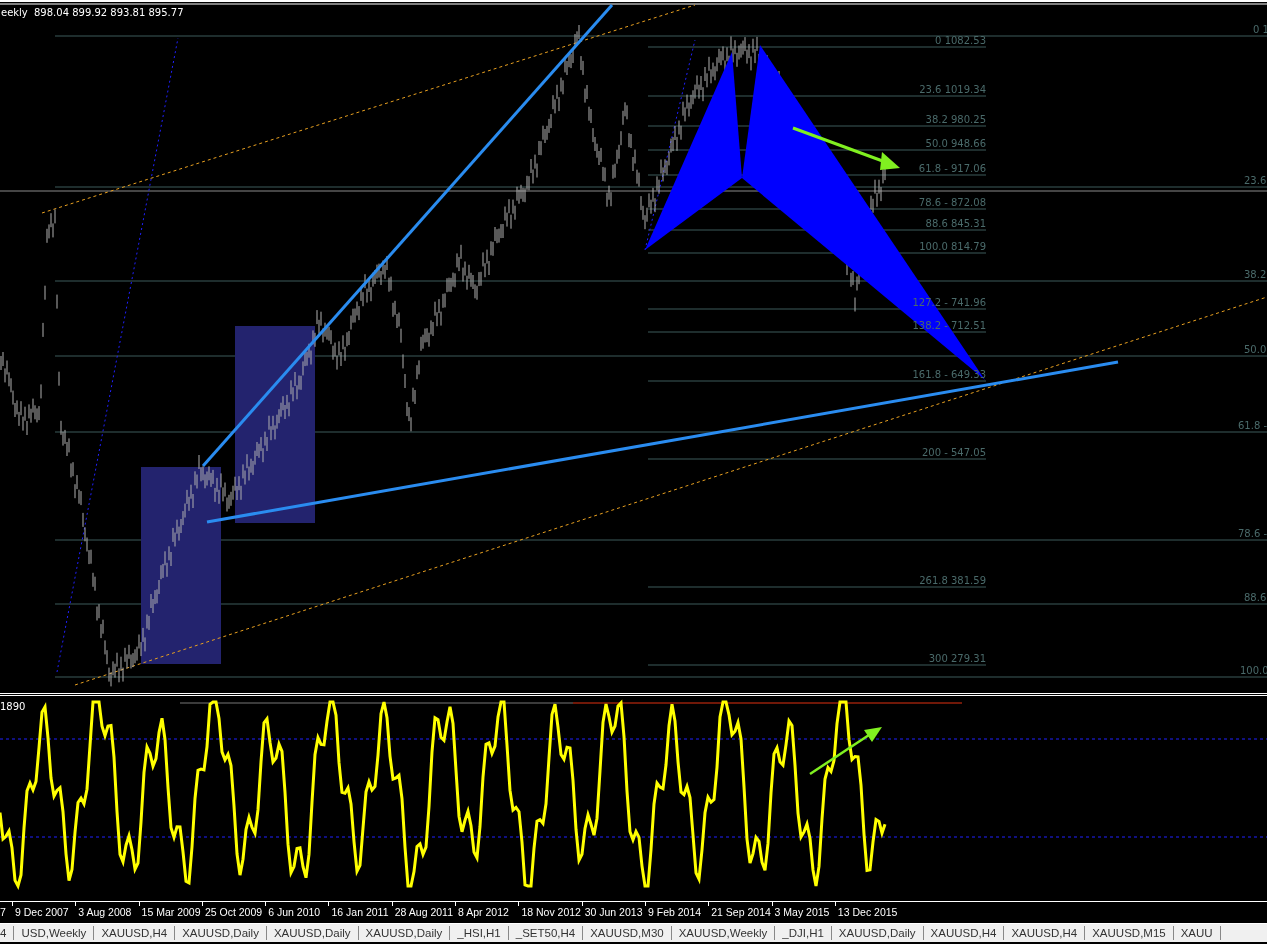  I want to click on fib-level-label: 88.6 845.31, so click(955, 223).